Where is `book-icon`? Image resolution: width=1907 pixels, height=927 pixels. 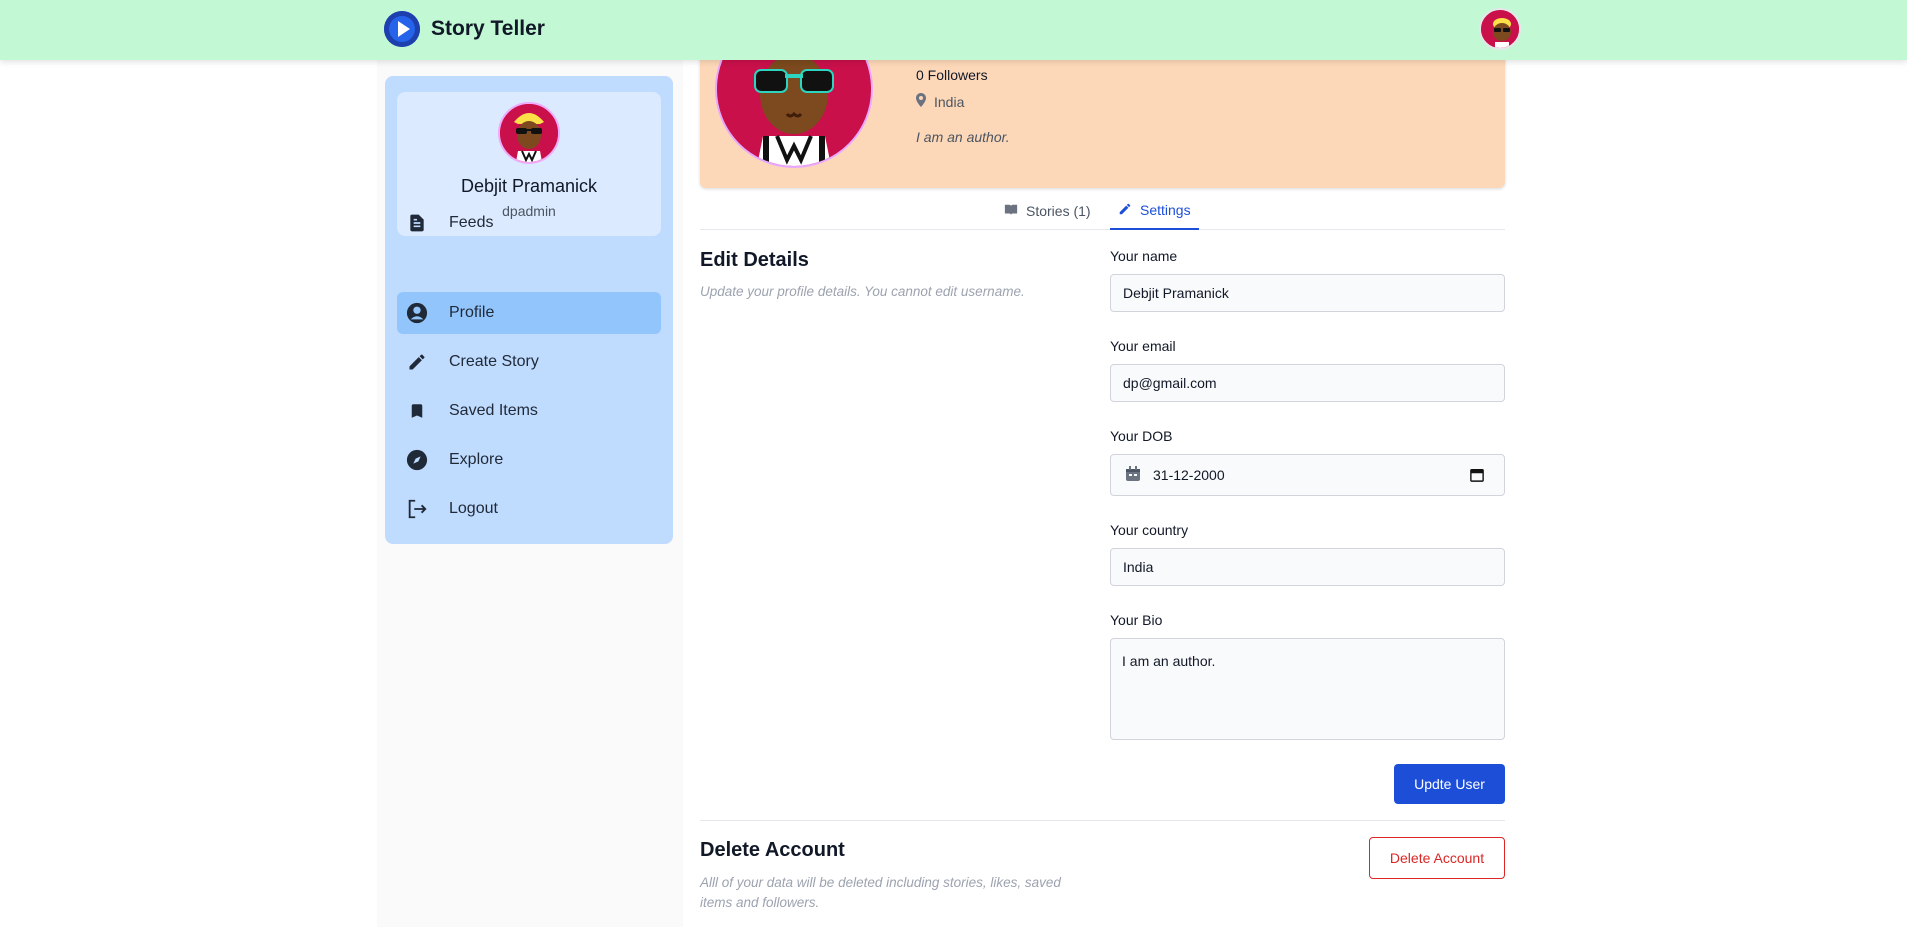
book-icon is located at coordinates (1011, 211).